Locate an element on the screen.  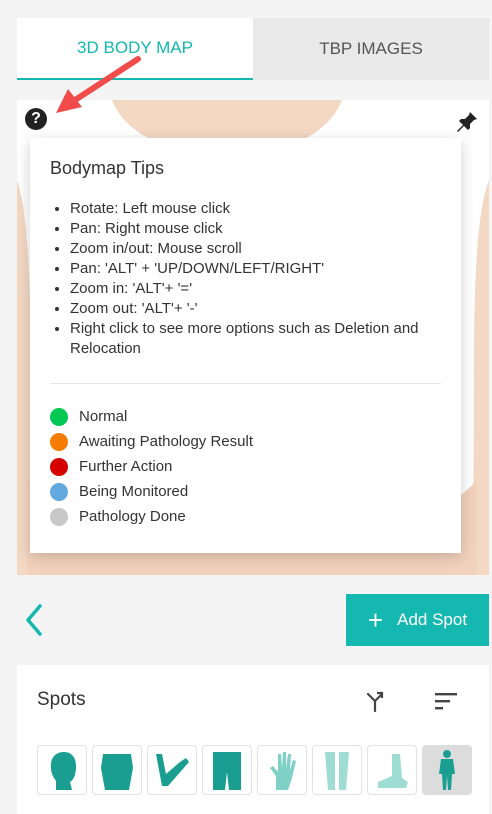
legend-label: Being Monitored is located at coordinates (134, 491).